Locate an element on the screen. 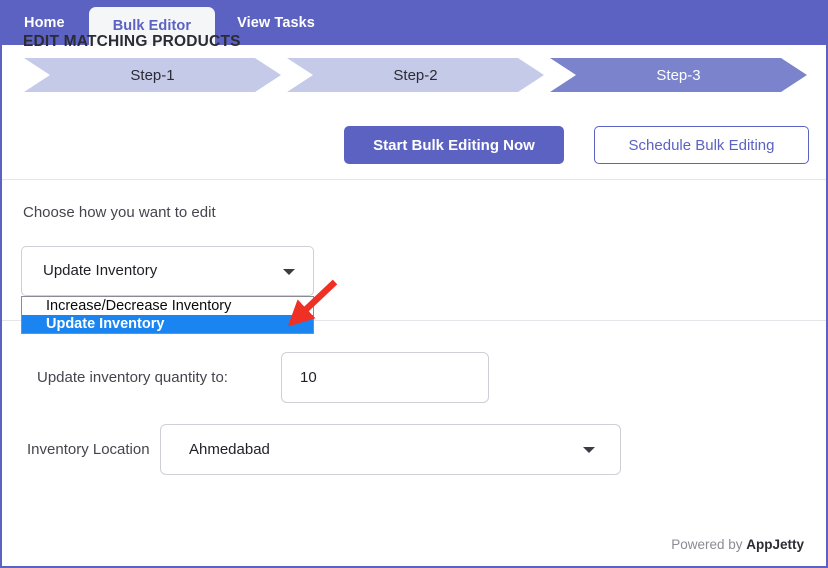 This screenshot has width=828, height=568. edit-mode-select-value: Update Inventory is located at coordinates (100, 270).